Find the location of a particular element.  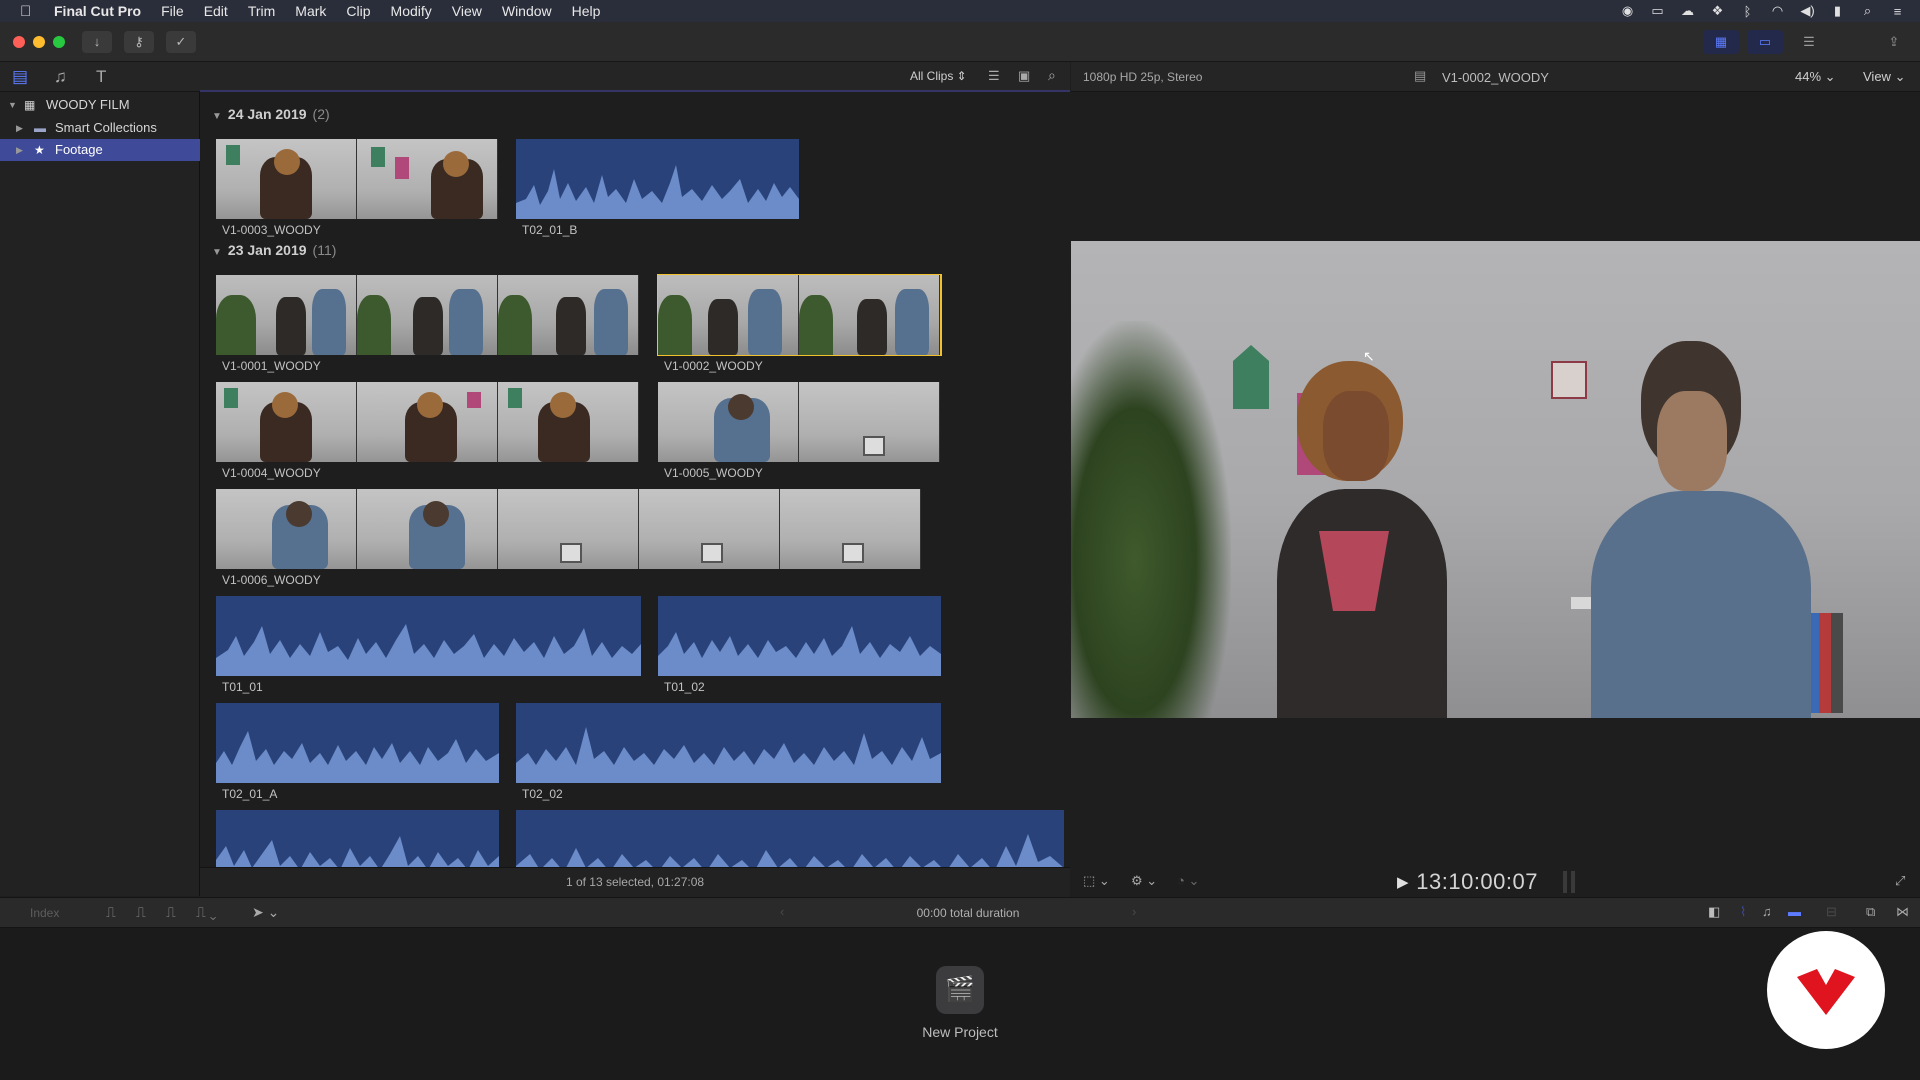

effects-browser-icon: ⋈ is located at coordinates (1902, 912).